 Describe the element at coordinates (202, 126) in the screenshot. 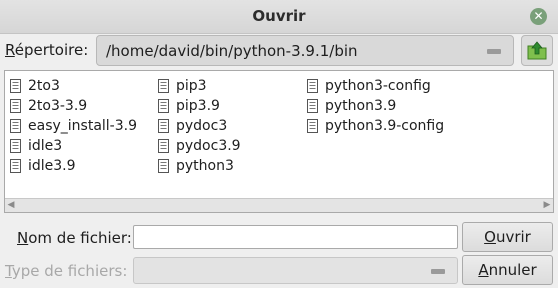

I see `file-name: pydoc3` at that location.